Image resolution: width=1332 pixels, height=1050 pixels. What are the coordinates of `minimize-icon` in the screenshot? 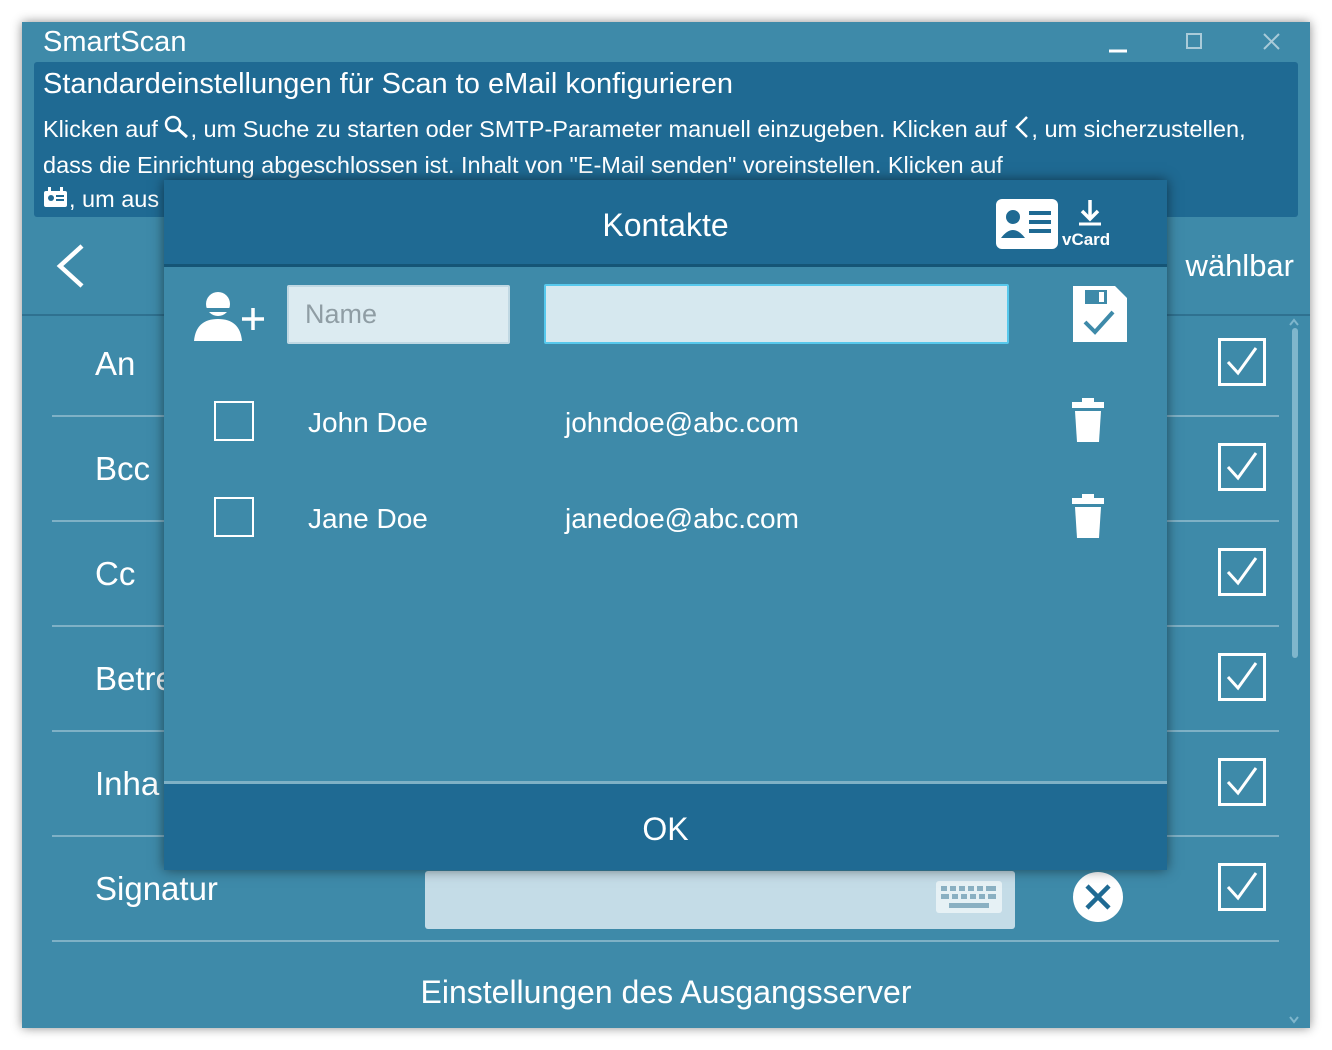 It's located at (1117, 42).